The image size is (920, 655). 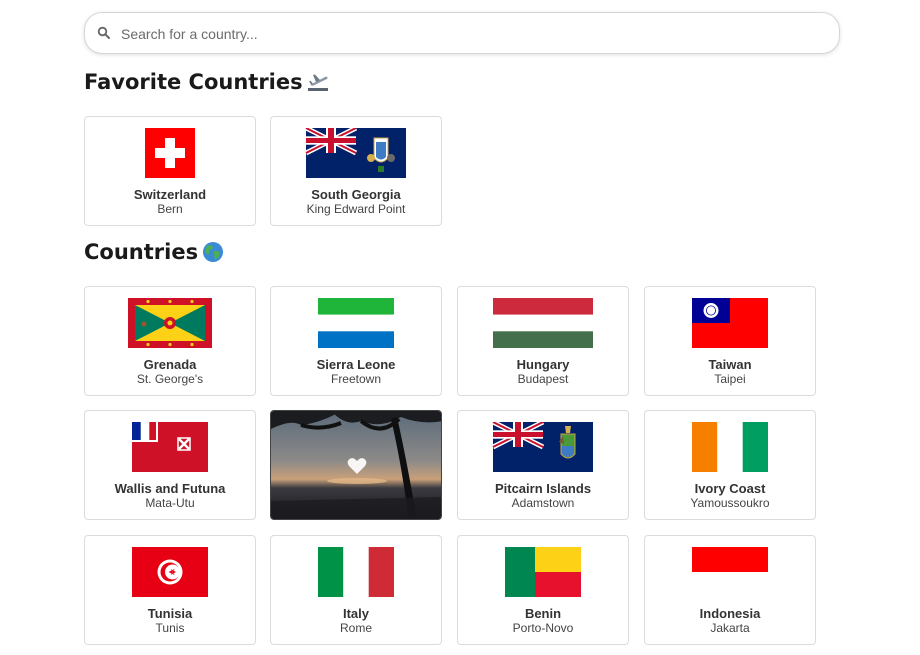 What do you see at coordinates (170, 194) in the screenshot?
I see `country-name: Switzerland` at bounding box center [170, 194].